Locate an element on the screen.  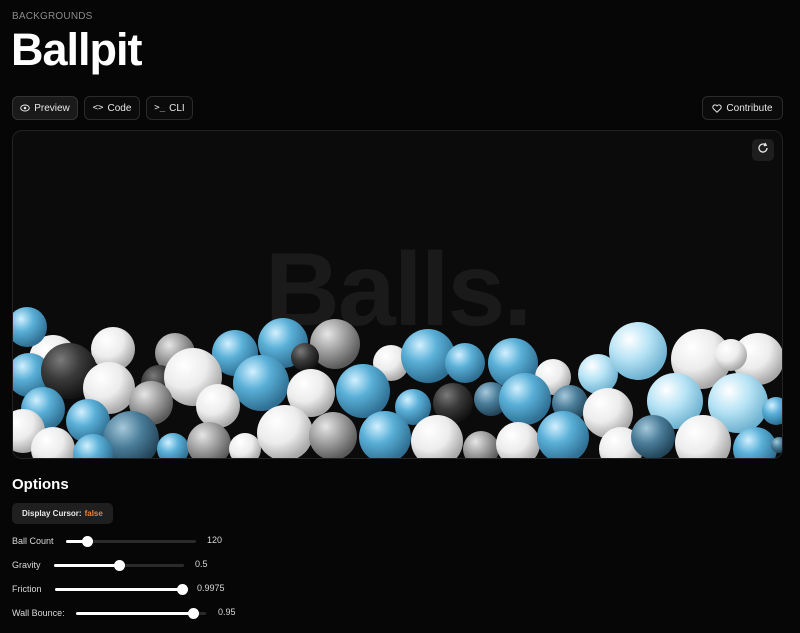
contribute-label: Contribute is located at coordinates (749, 108).